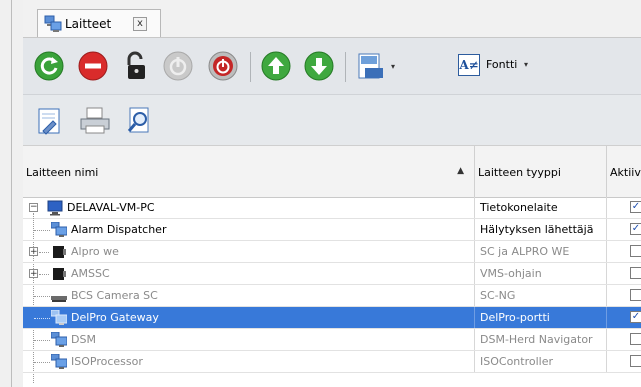 The width and height of the screenshot is (641, 387). I want to click on devices-icon, so click(53, 23).